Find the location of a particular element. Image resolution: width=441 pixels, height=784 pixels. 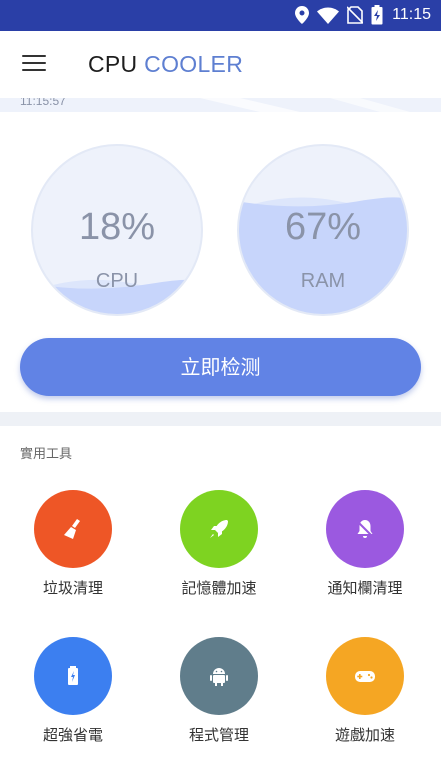

tool-app-manager-circle is located at coordinates (219, 676).